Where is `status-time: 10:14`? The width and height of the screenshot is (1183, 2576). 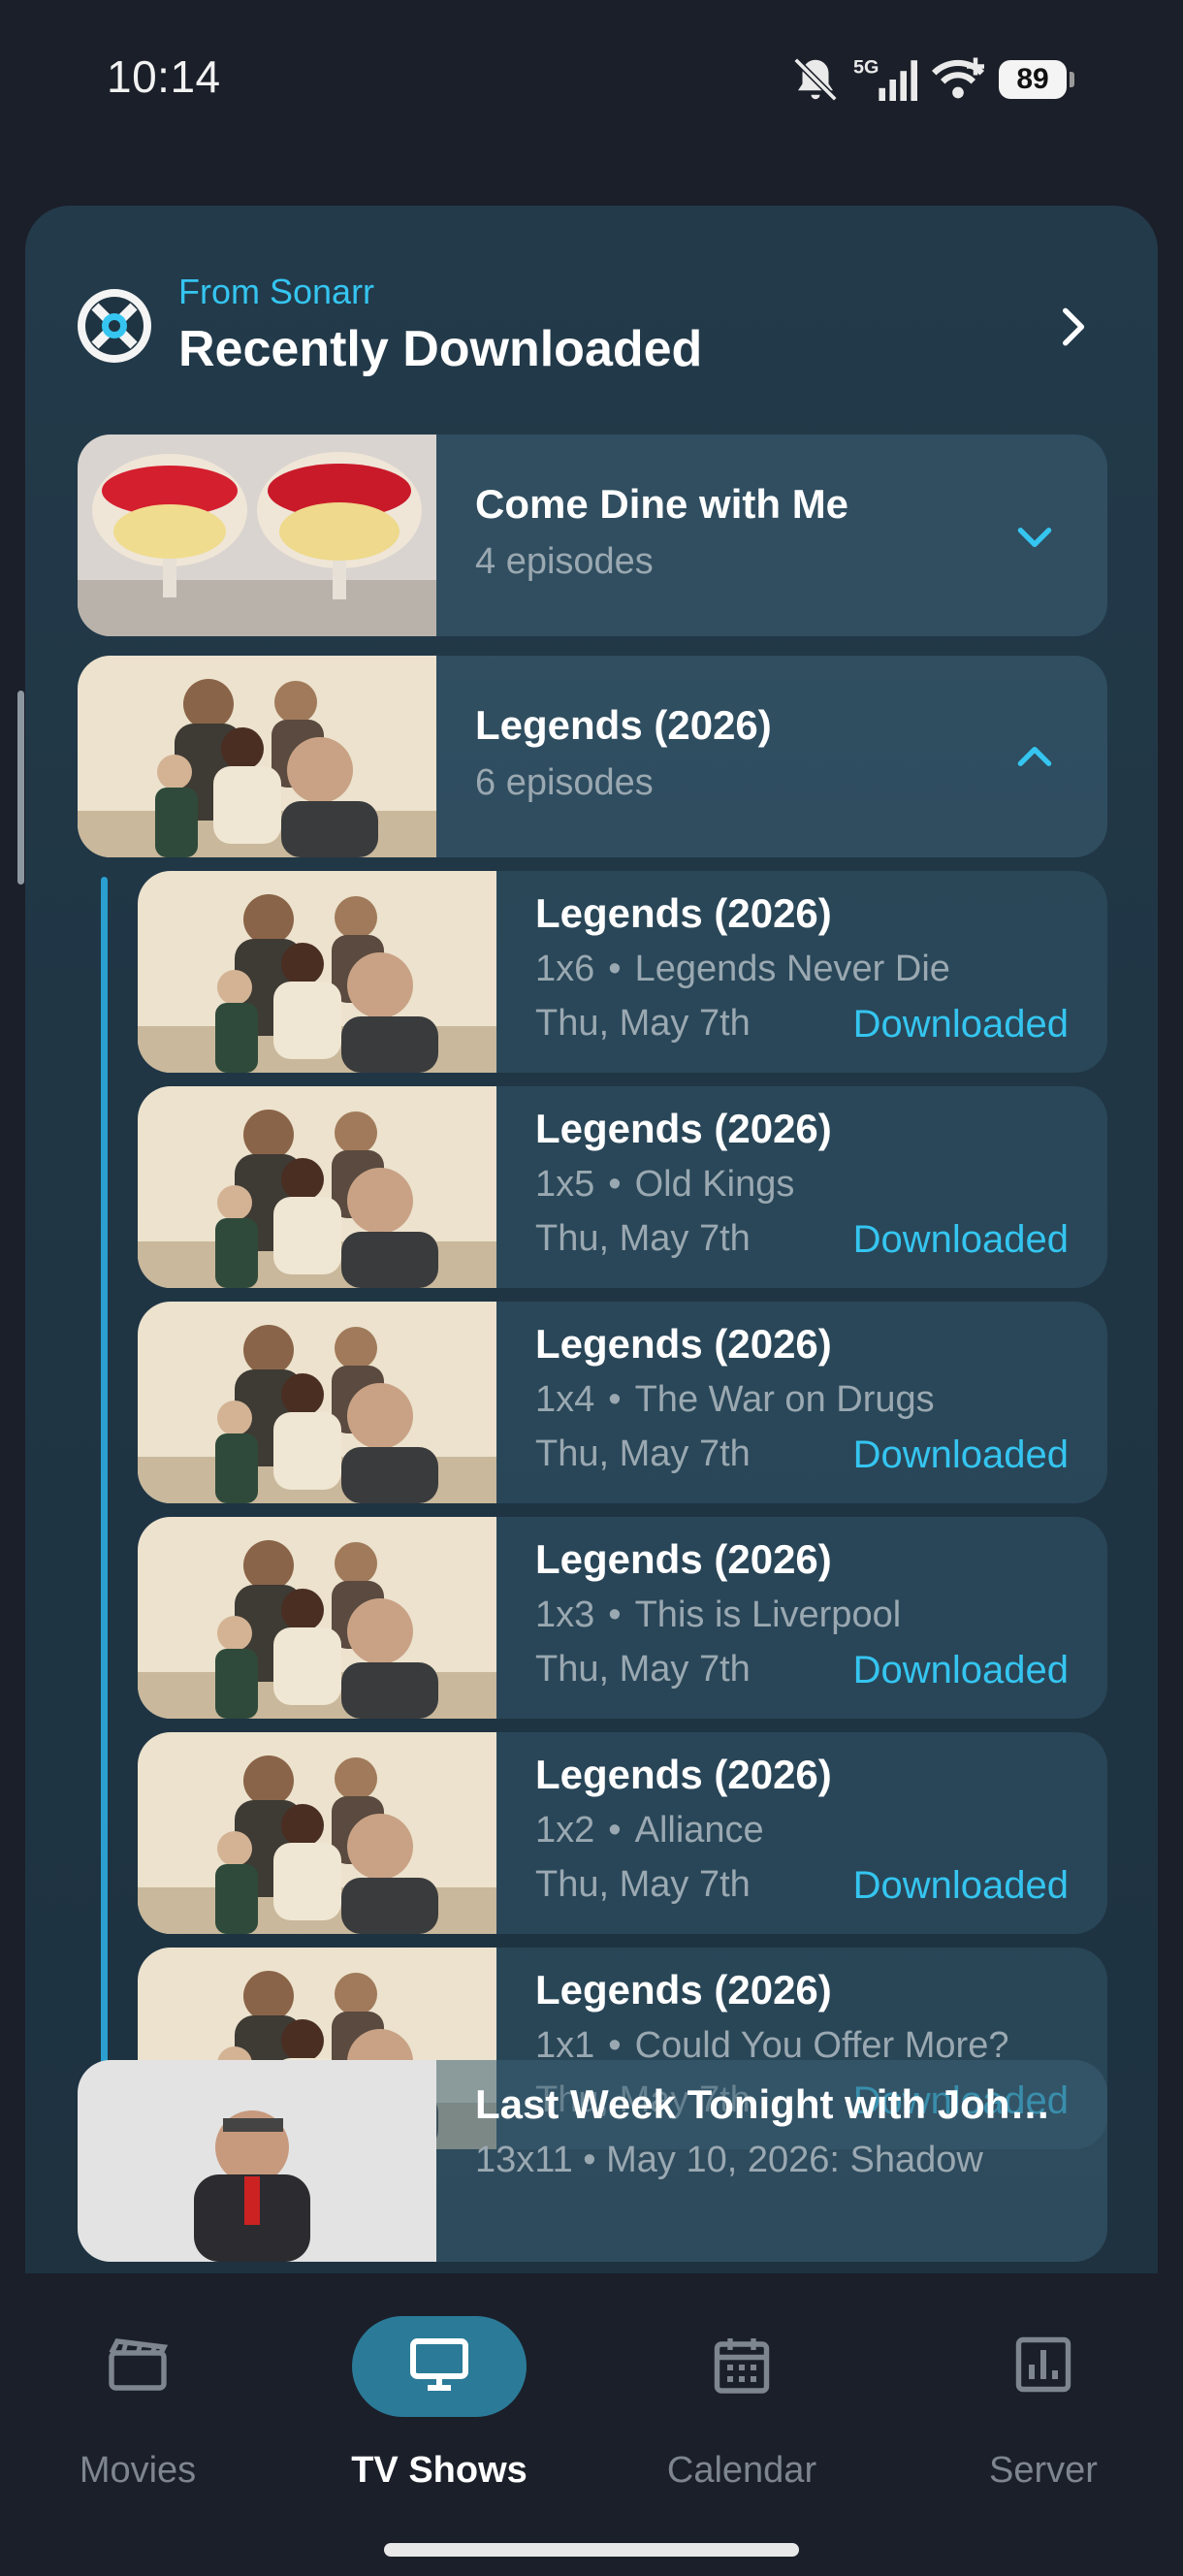
status-time: 10:14 is located at coordinates (164, 76).